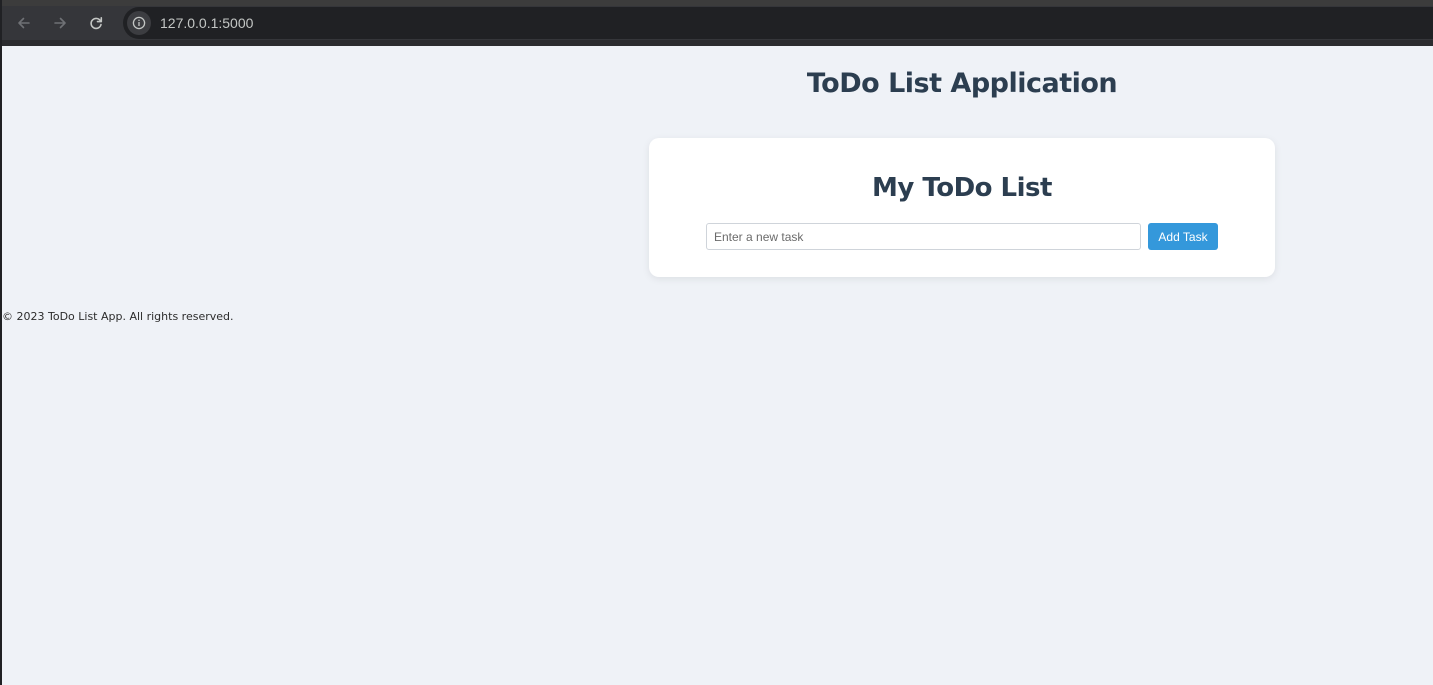 Image resolution: width=1433 pixels, height=685 pixels. Describe the element at coordinates (1, 342) in the screenshot. I see `window-edge` at that location.